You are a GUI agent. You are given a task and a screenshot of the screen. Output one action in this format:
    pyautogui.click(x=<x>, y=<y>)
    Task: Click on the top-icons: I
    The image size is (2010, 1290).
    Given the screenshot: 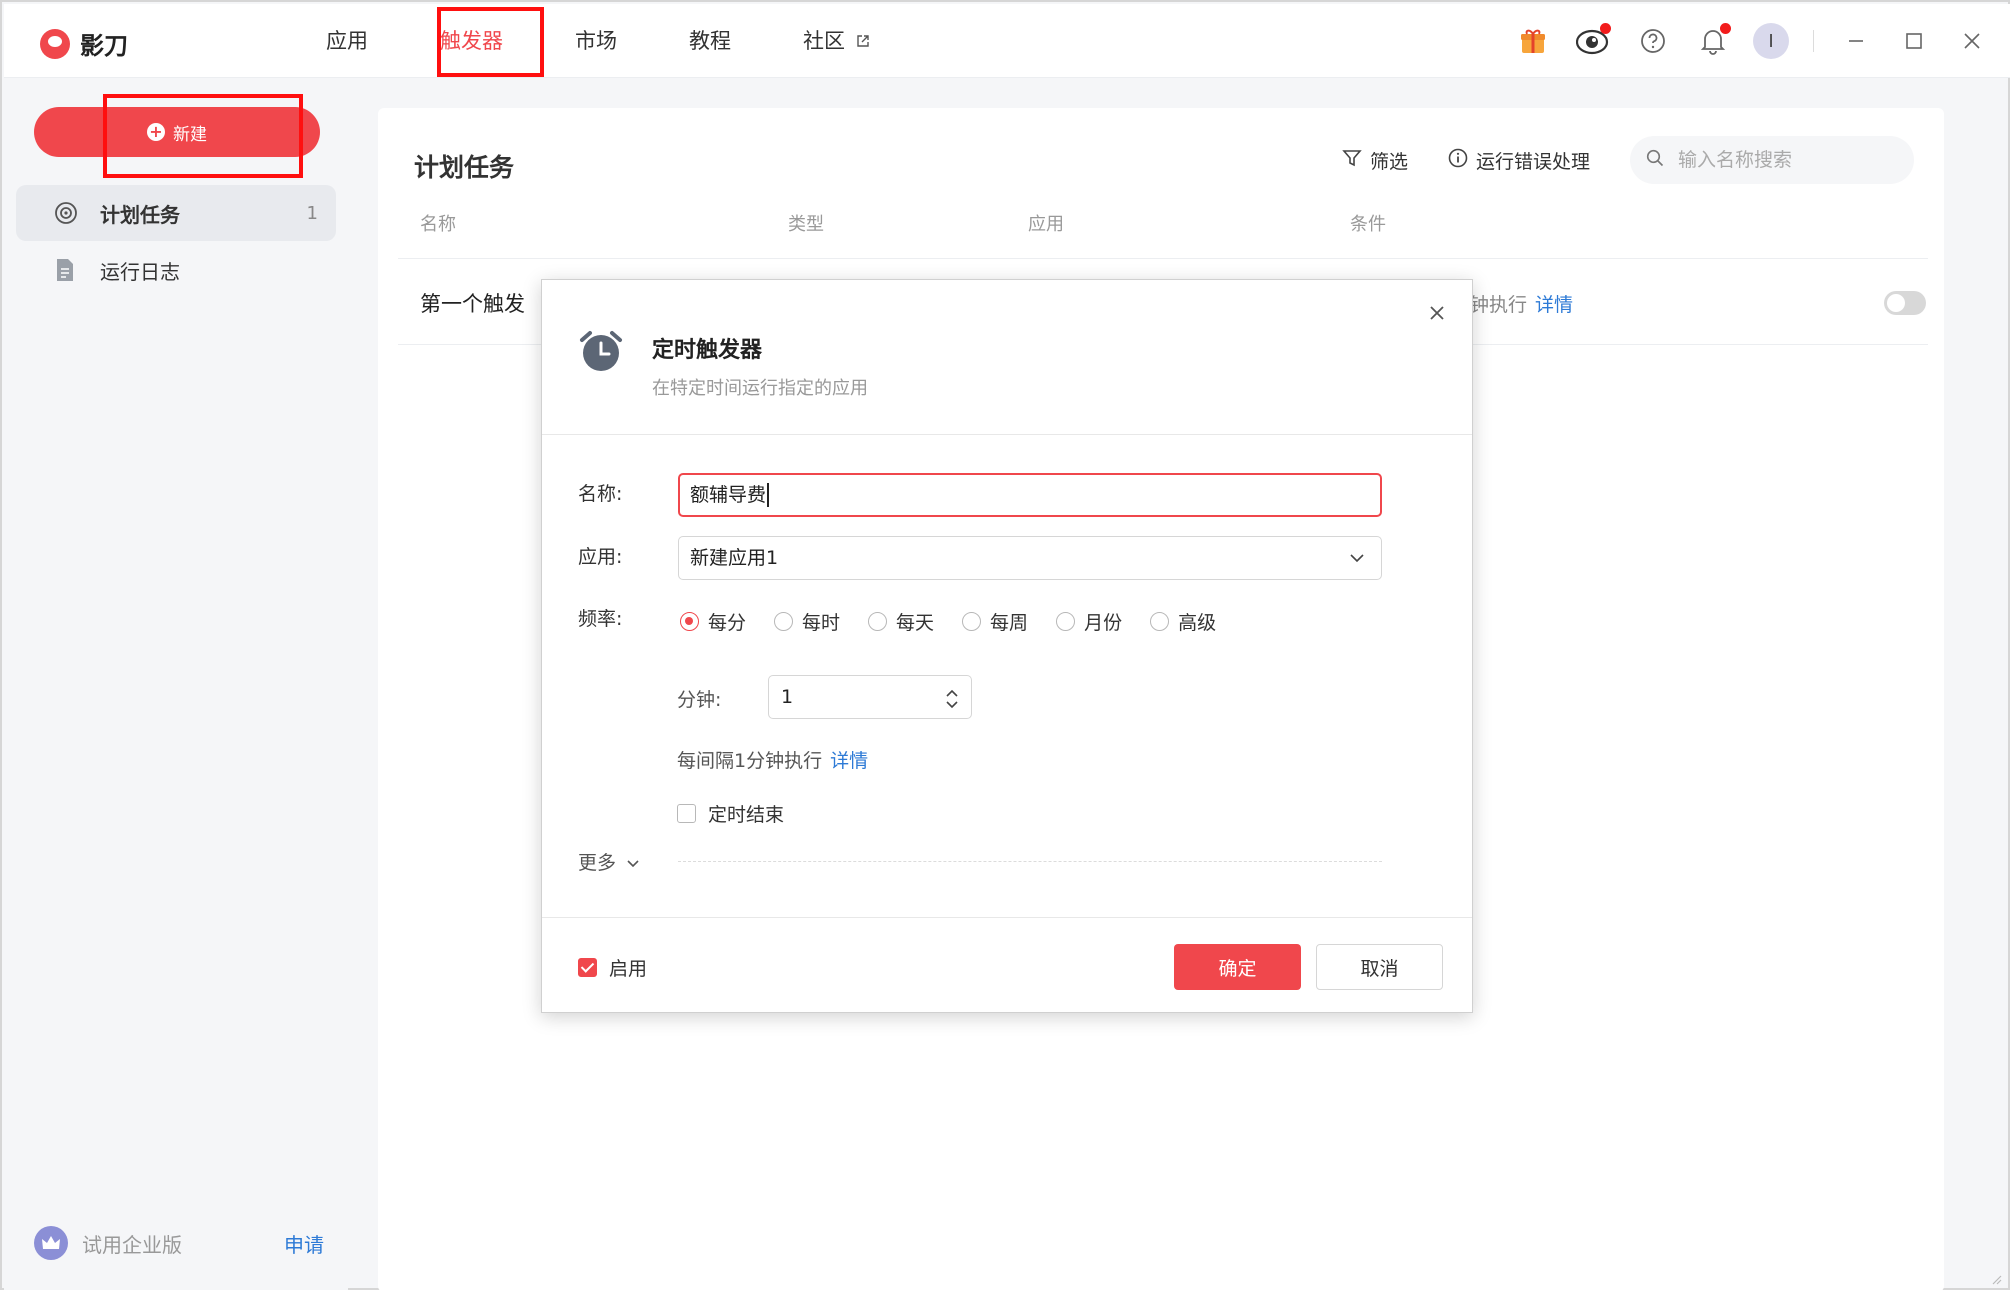 What is the action you would take?
    pyautogui.click(x=1761, y=41)
    